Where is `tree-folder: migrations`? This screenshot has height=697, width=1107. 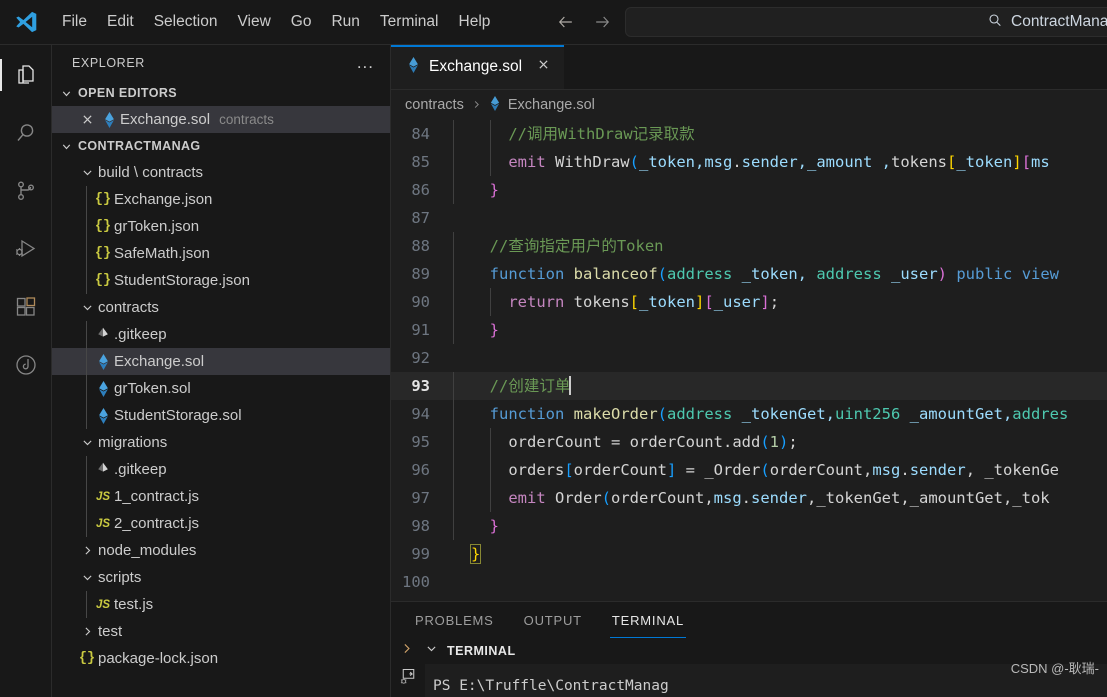
tree-folder: migrations is located at coordinates (221, 442).